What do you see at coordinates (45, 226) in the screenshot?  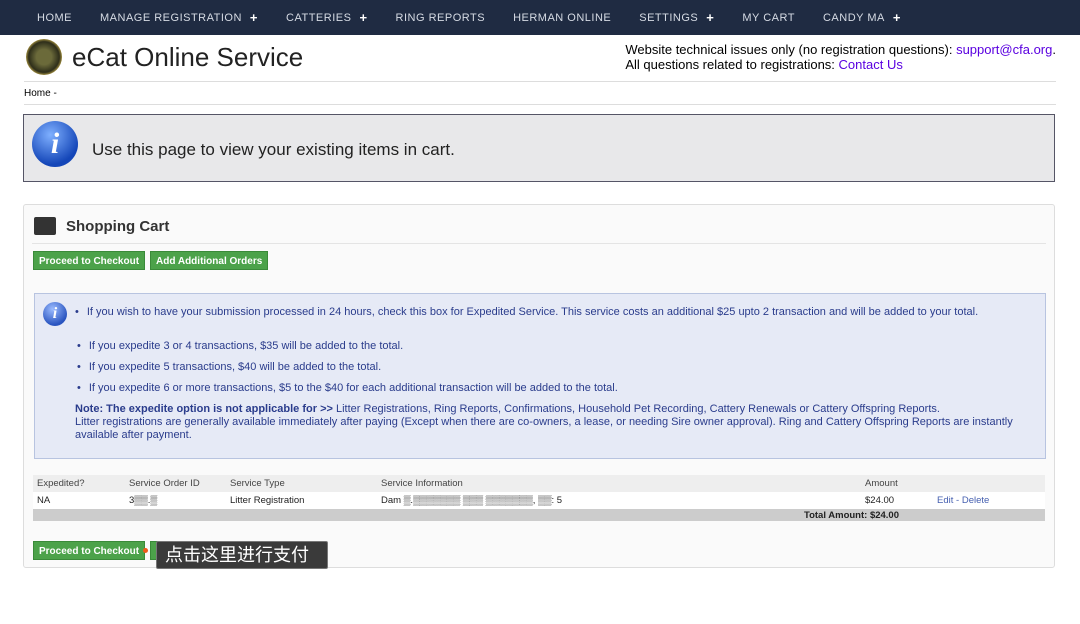 I see `cart-icon` at bounding box center [45, 226].